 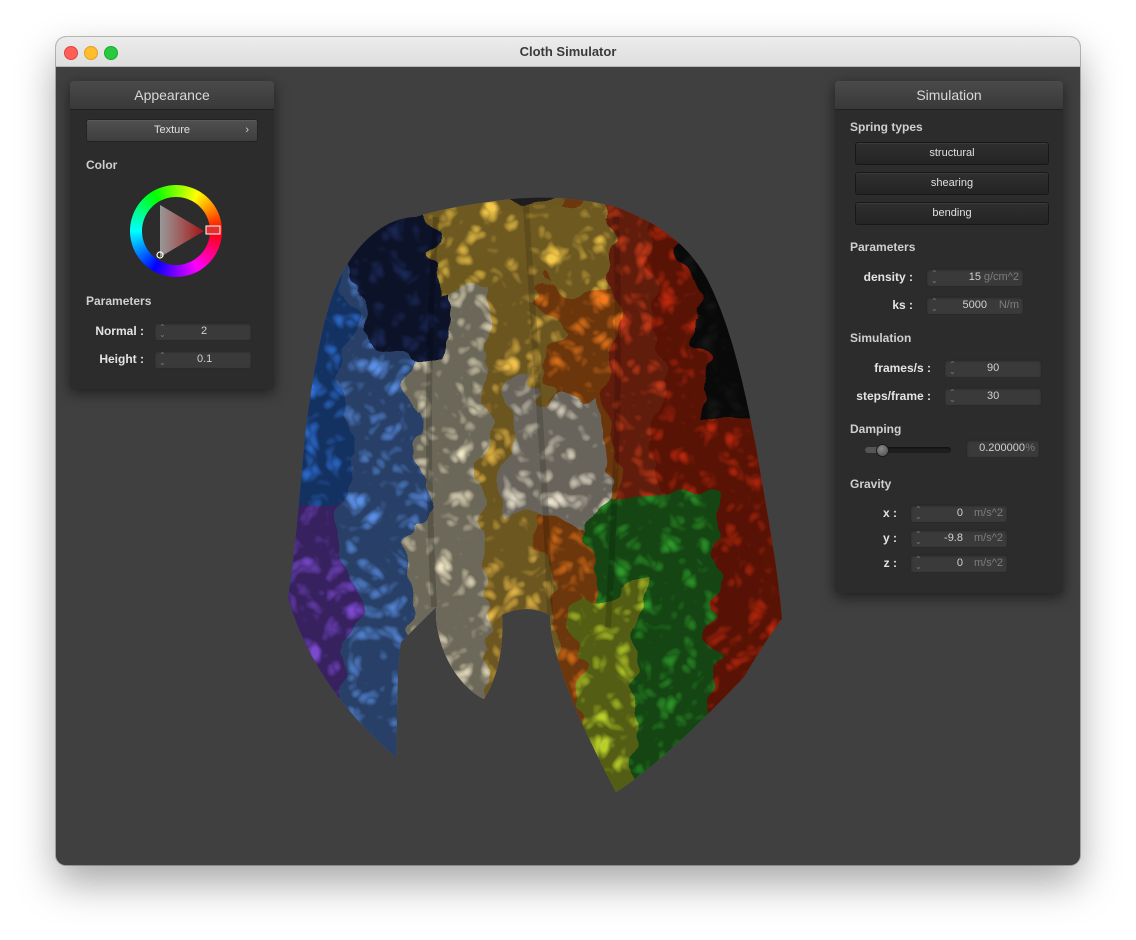 What do you see at coordinates (902, 368) in the screenshot?
I see `frames-label: frames/s :` at bounding box center [902, 368].